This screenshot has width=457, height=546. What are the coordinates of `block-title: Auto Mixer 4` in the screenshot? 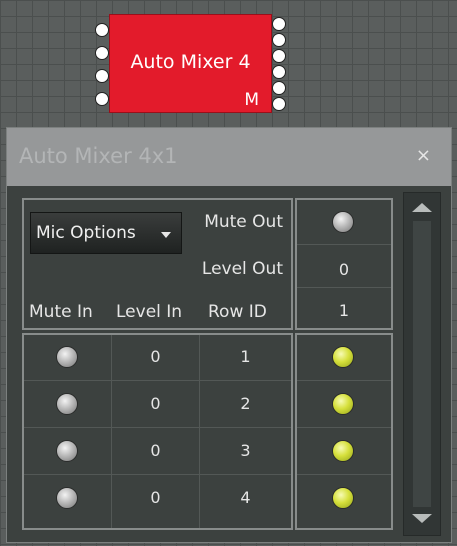 It's located at (190, 62).